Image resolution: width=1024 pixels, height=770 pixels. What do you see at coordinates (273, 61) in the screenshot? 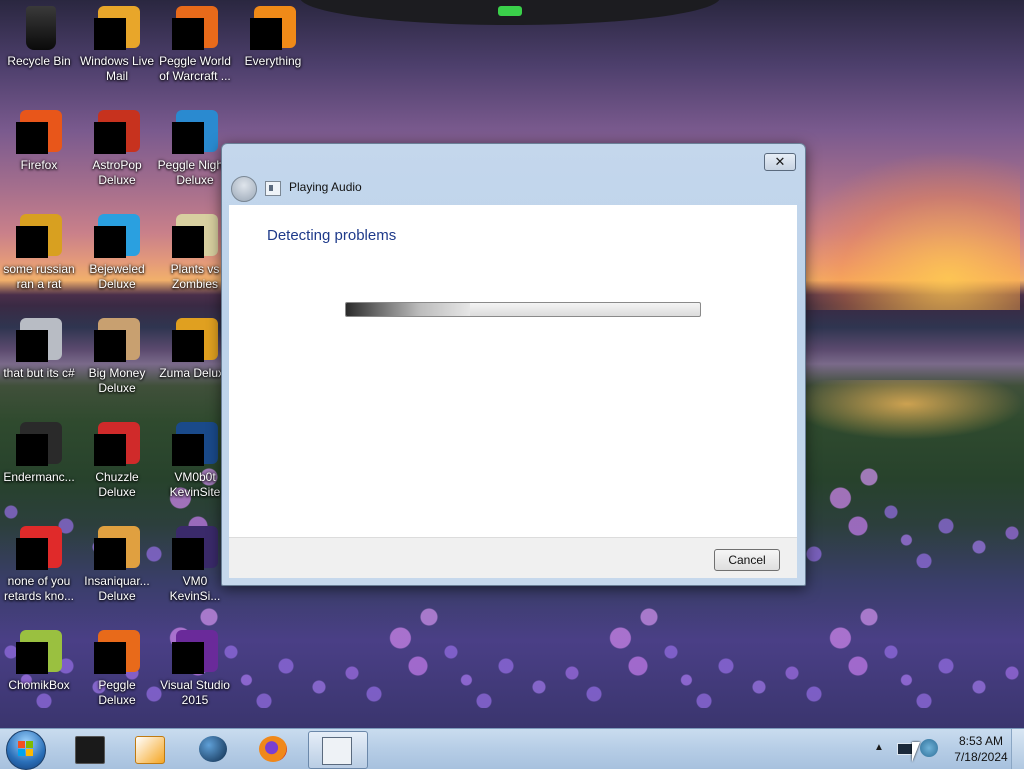
I see `desktop-icon-label: Everything` at bounding box center [273, 61].